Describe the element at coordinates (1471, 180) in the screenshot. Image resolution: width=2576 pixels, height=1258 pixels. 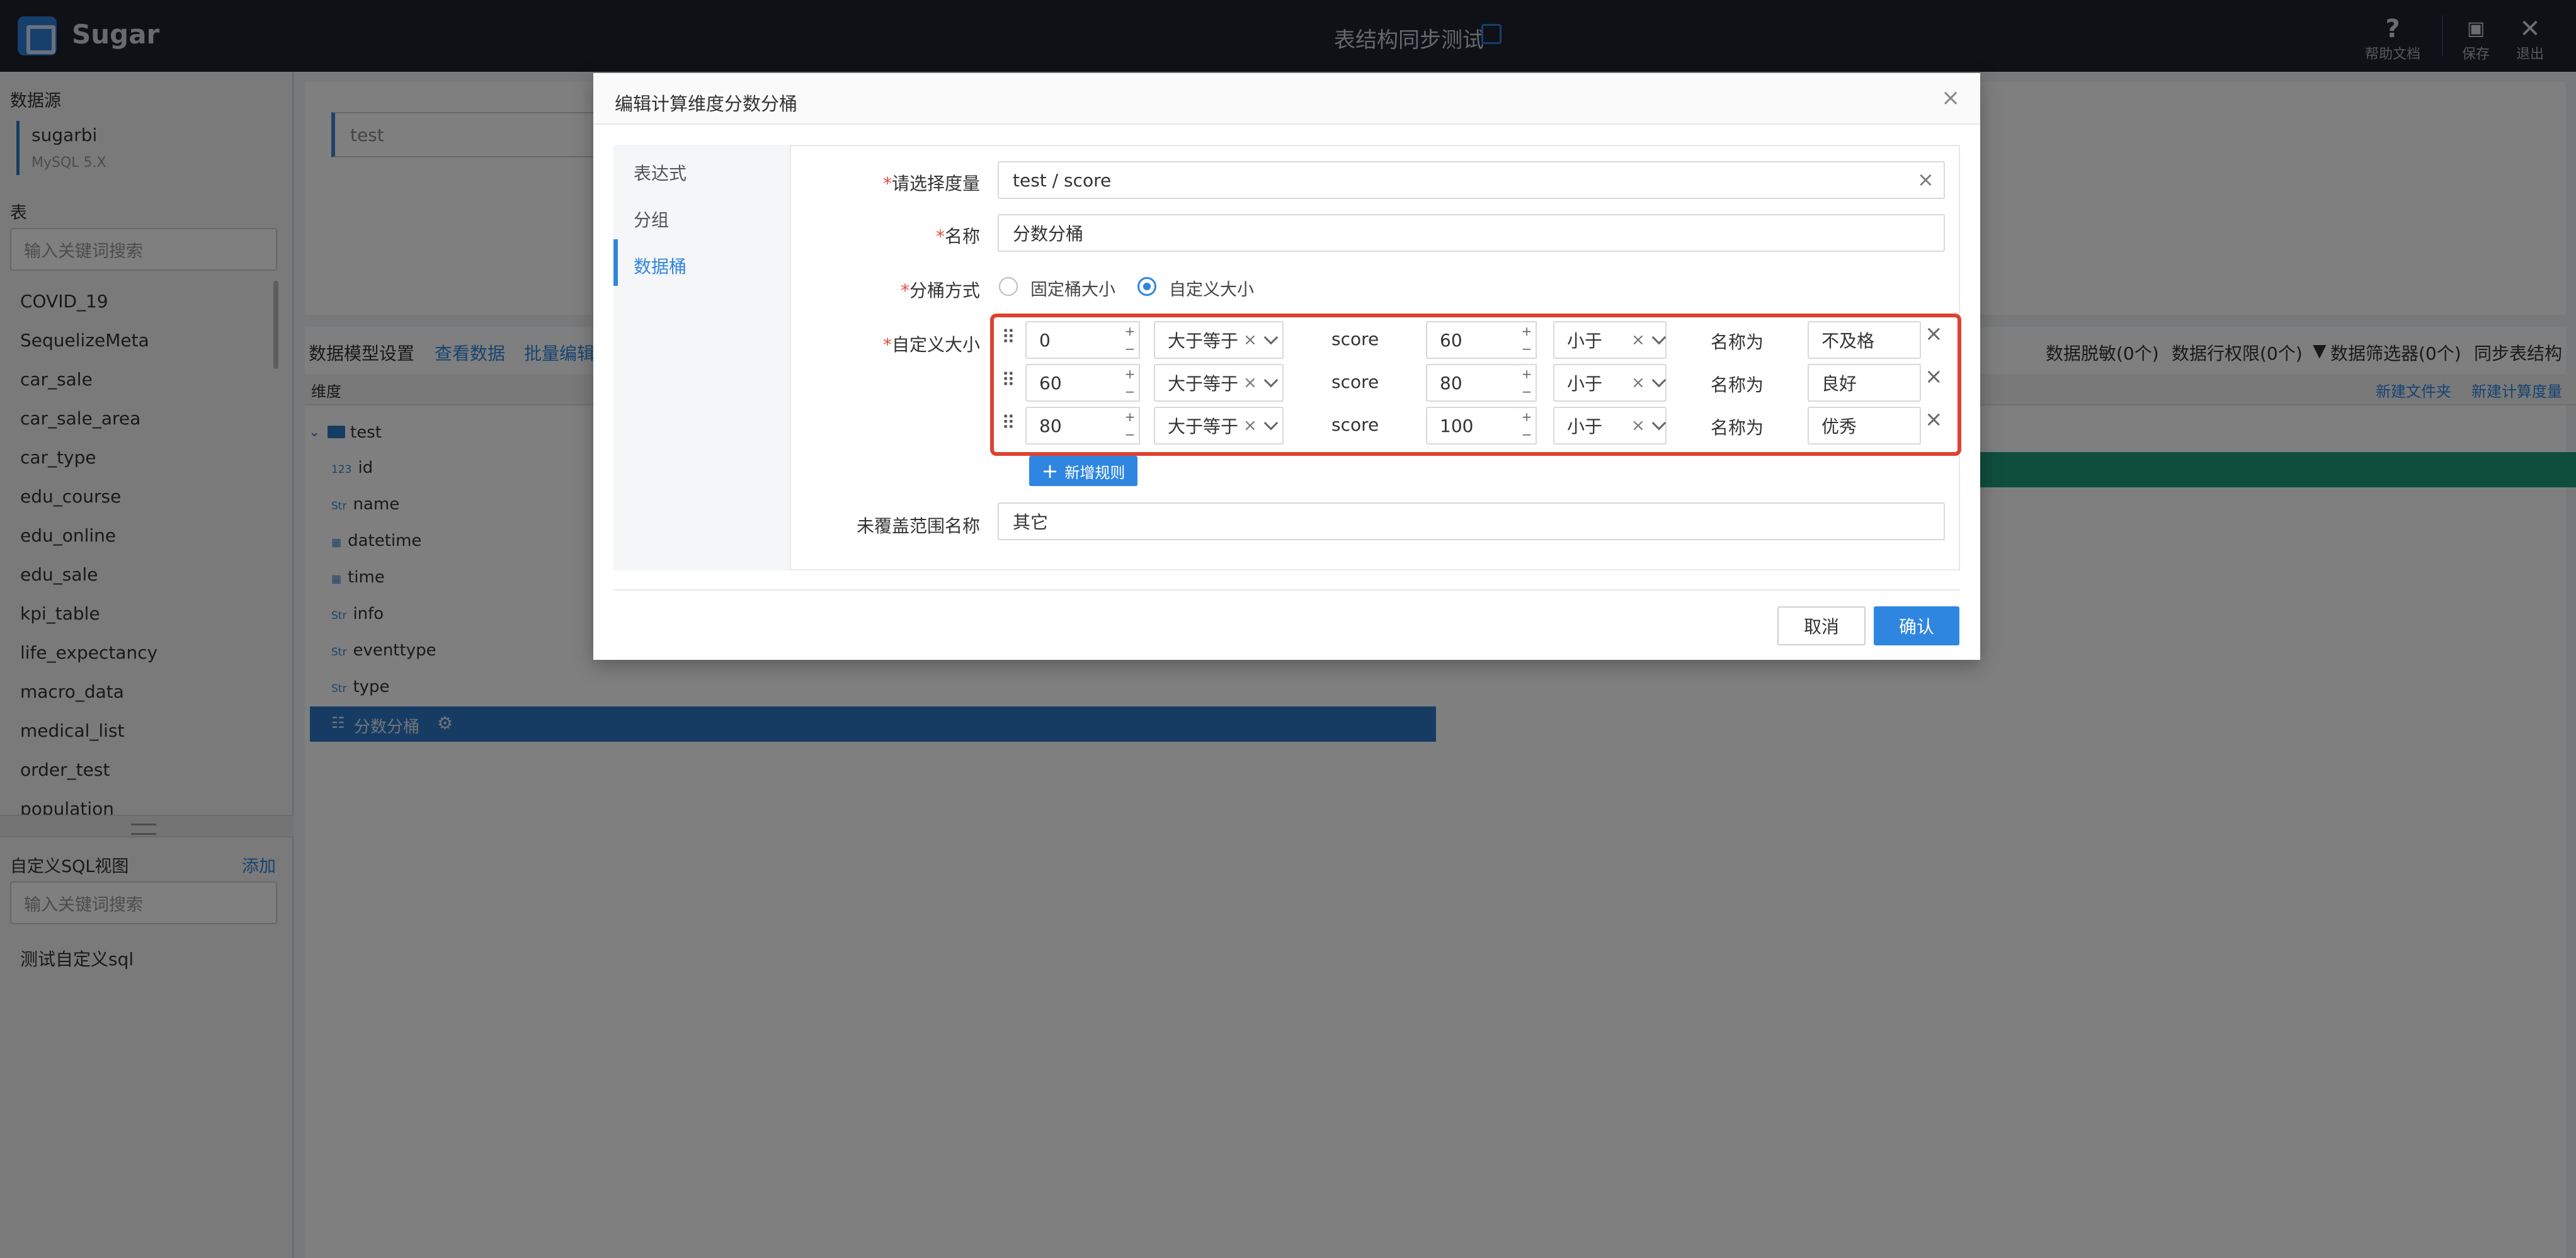
I see `measure-select: test / score` at that location.